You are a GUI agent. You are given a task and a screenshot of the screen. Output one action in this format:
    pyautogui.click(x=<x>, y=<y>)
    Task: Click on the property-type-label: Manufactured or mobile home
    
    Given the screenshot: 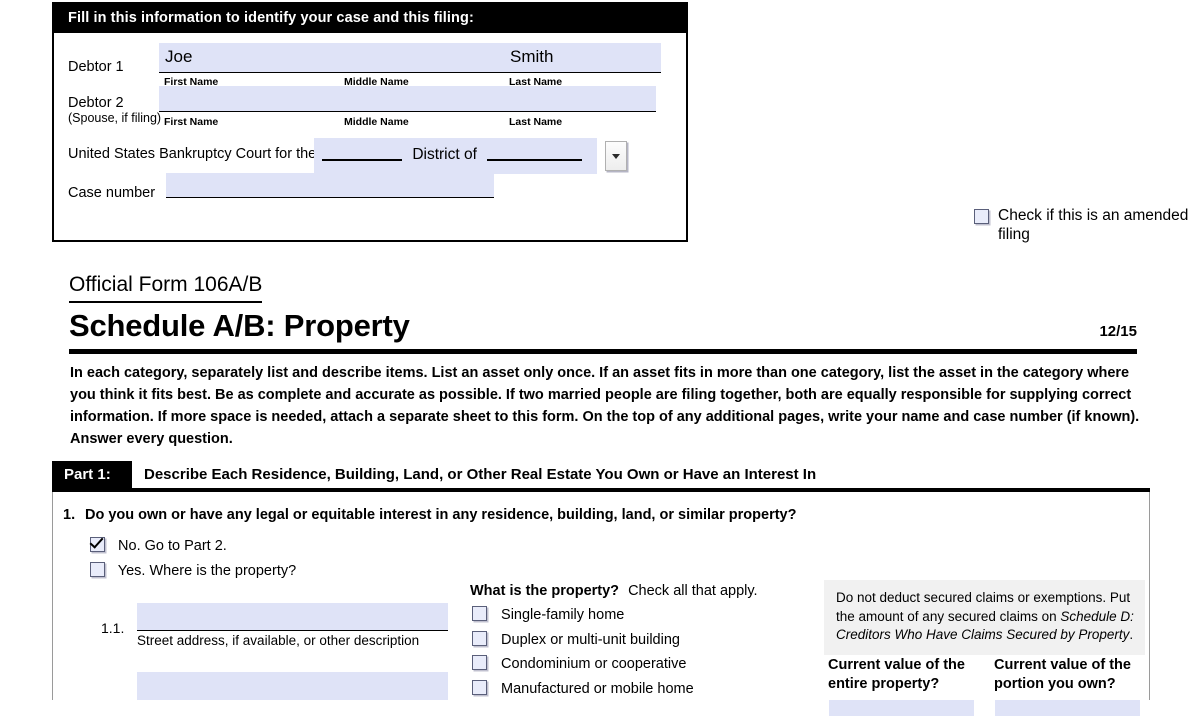 What is the action you would take?
    pyautogui.click(x=597, y=688)
    